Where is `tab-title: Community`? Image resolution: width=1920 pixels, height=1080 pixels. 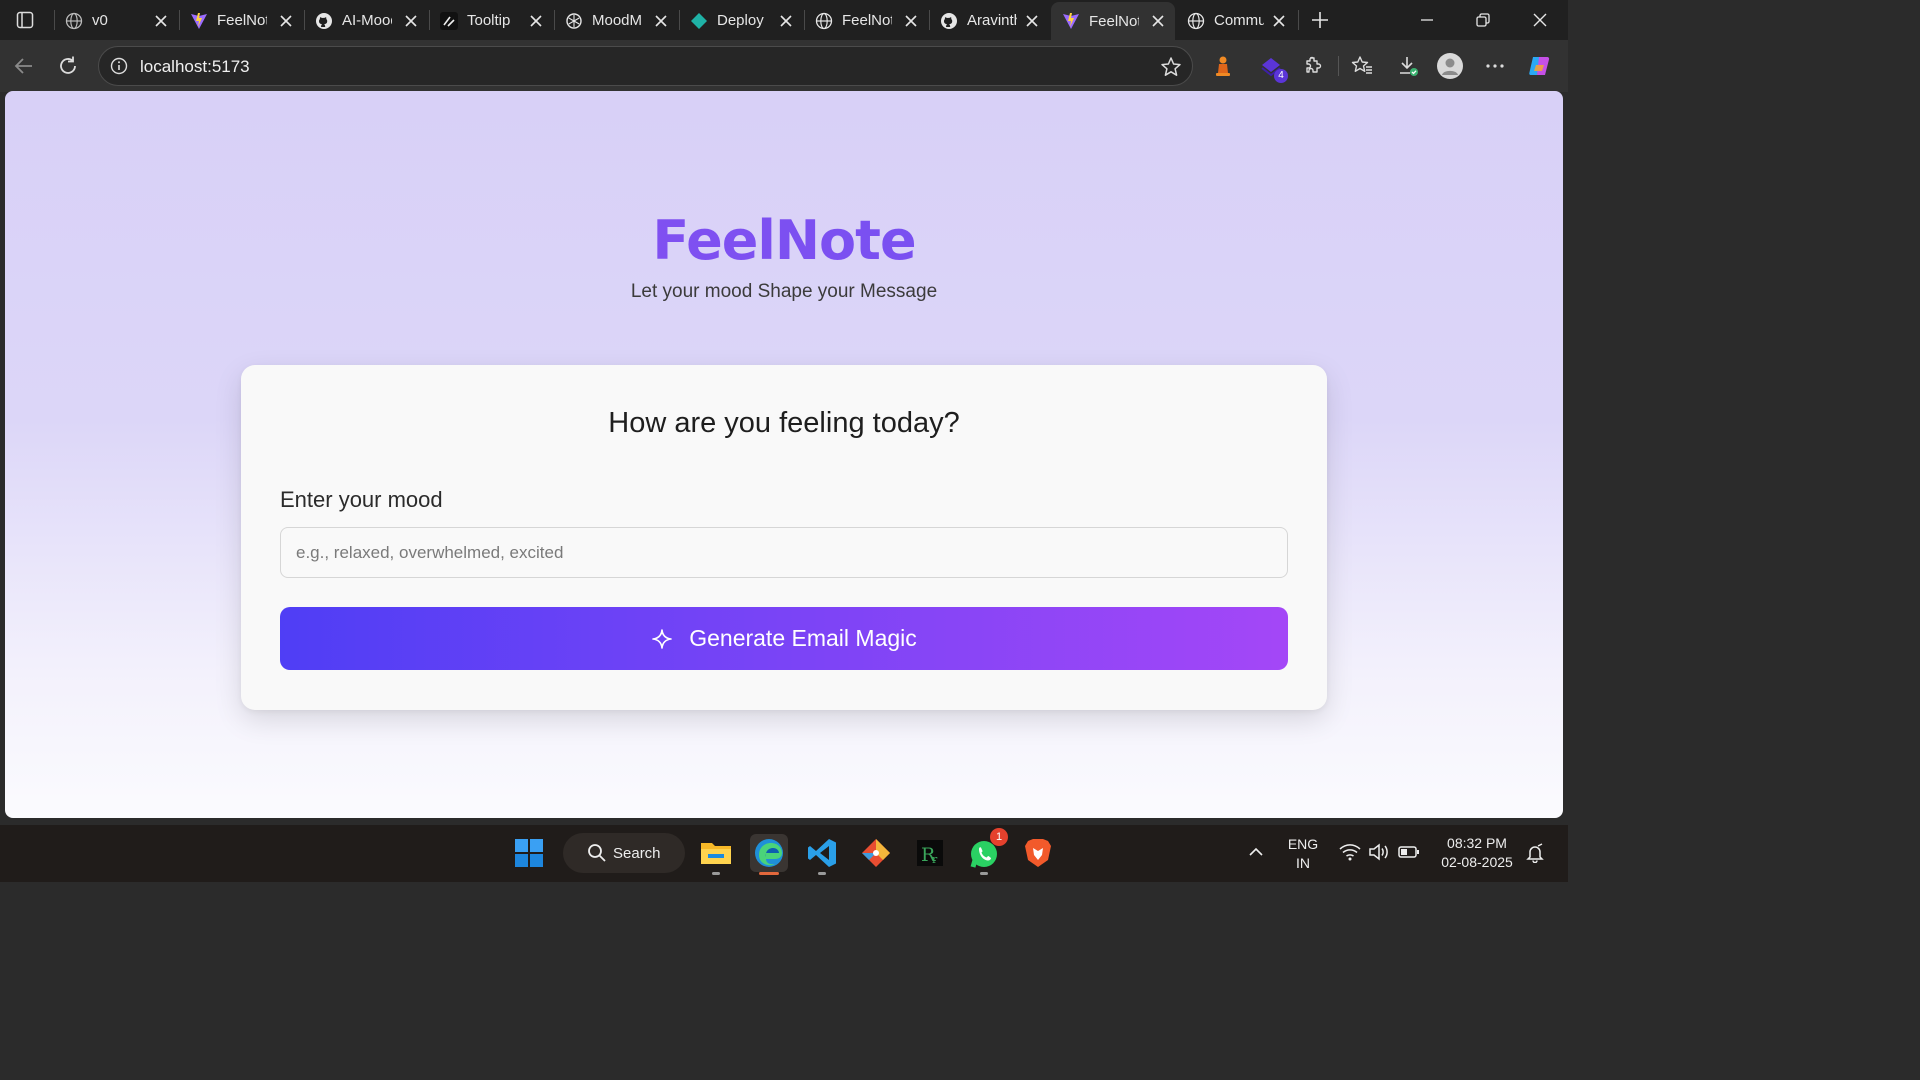
tab-title: Community is located at coordinates (1239, 20).